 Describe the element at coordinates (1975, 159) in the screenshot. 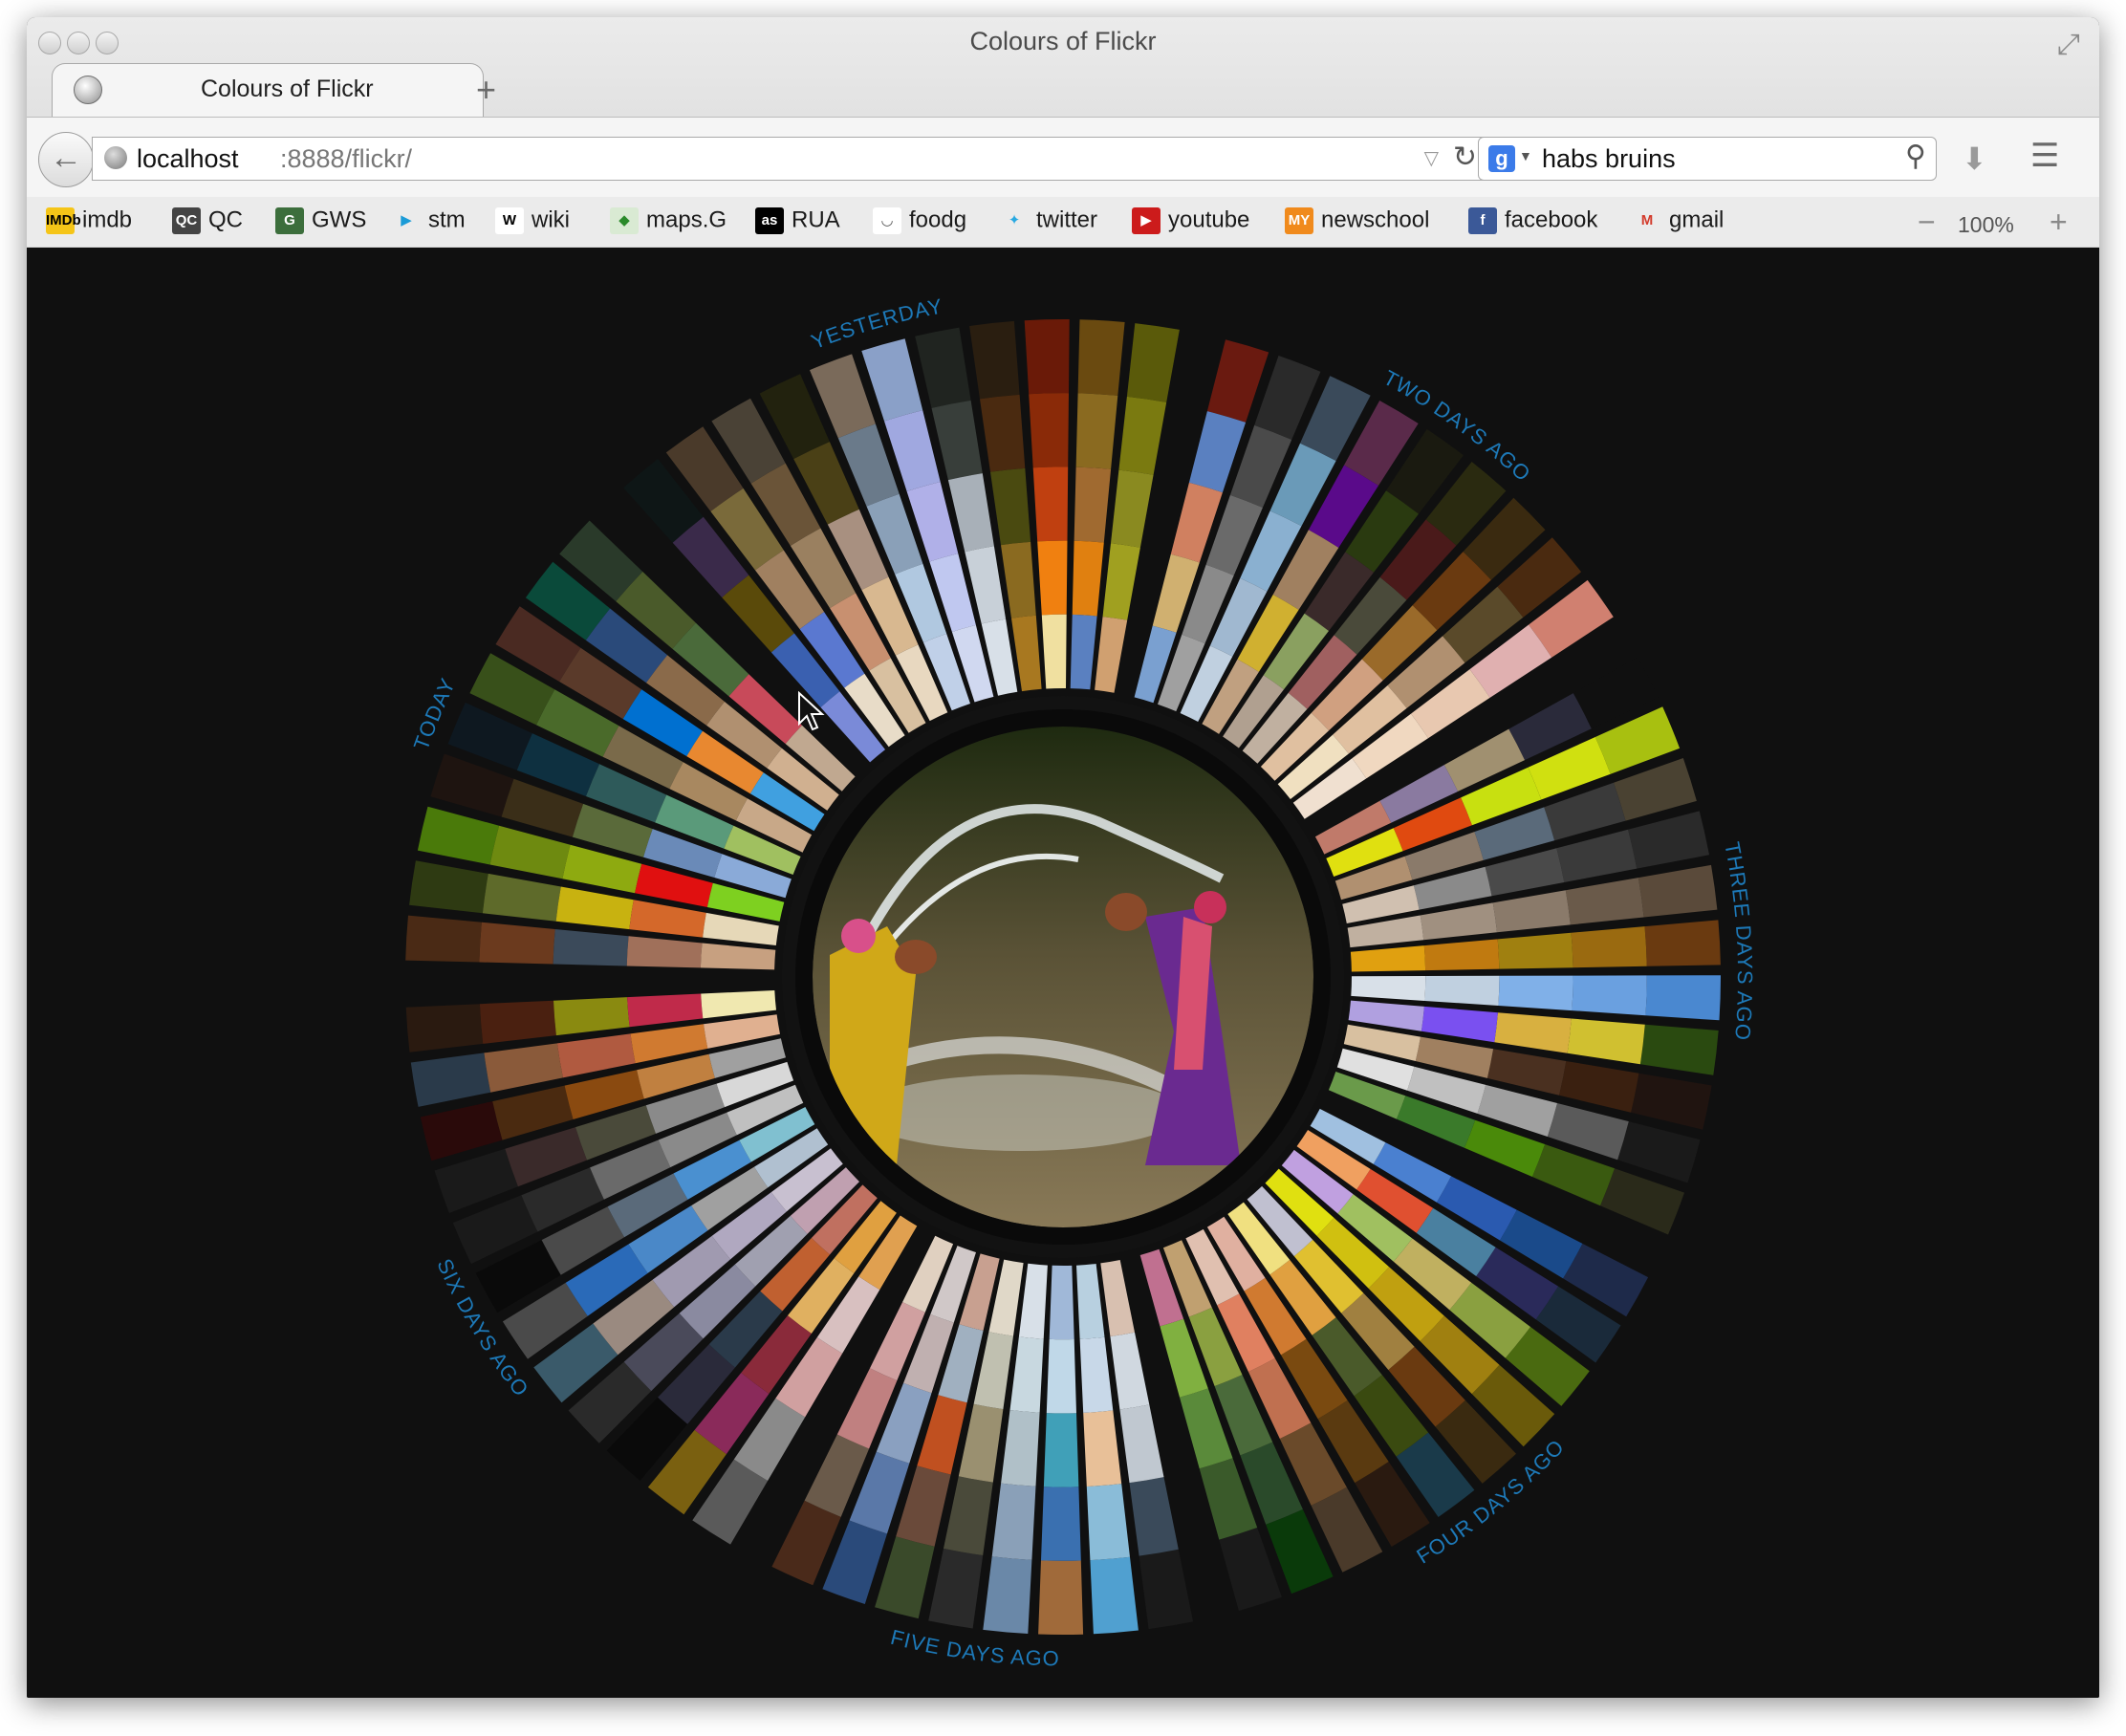

I see `download-icon: ⬇` at that location.